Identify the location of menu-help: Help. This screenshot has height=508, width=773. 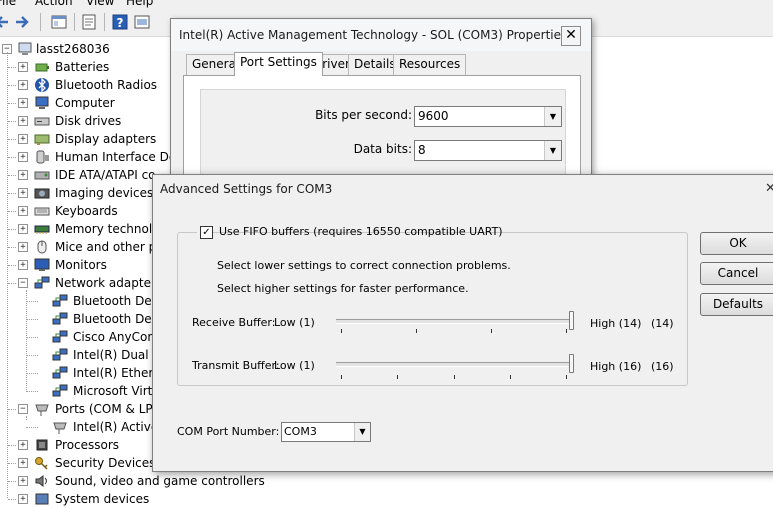
(139, 4).